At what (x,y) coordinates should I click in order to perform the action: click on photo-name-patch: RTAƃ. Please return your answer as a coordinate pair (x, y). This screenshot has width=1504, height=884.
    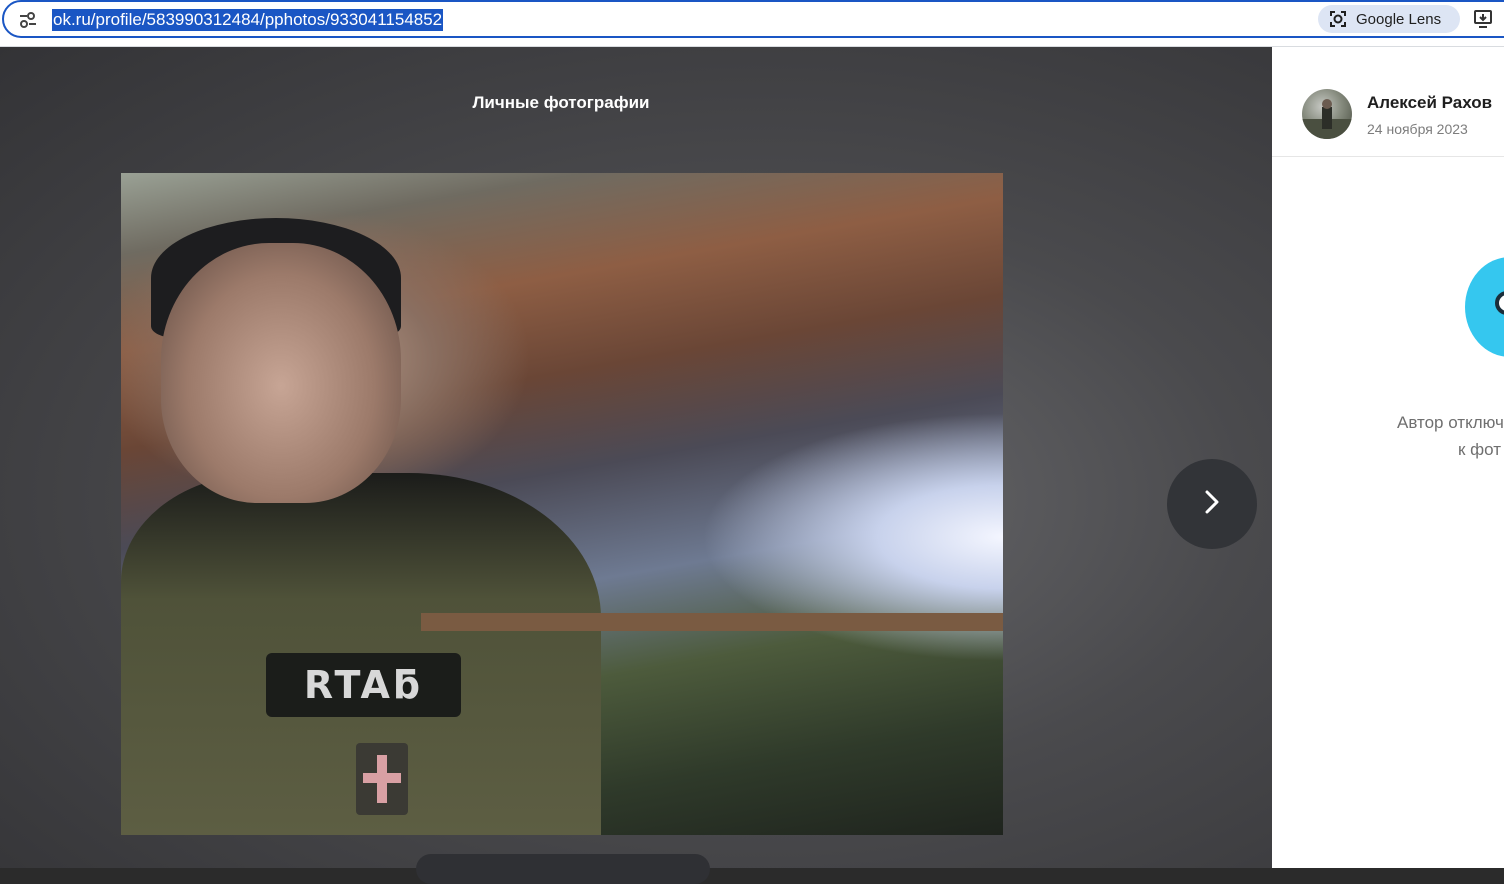
    Looking at the image, I should click on (363, 685).